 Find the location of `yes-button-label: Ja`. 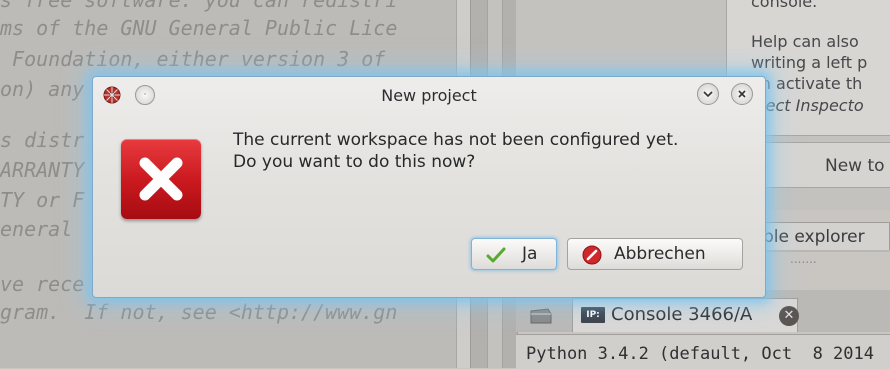

yes-button-label: Ja is located at coordinates (530, 254).